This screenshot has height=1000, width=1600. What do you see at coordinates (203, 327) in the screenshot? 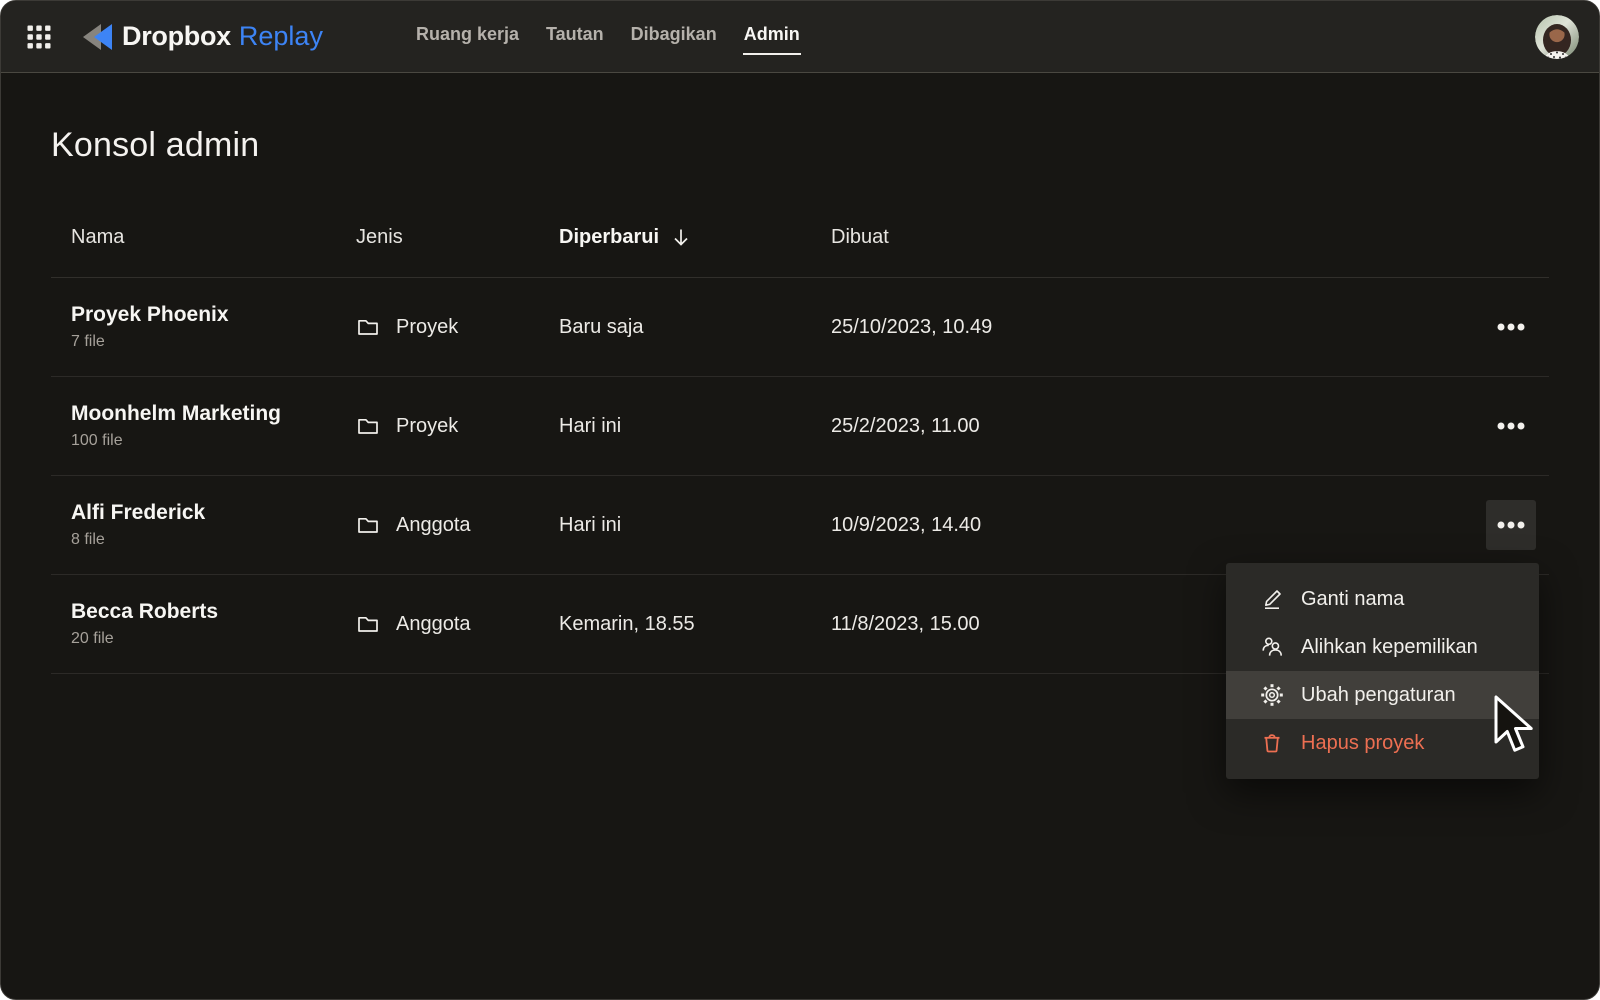
I see `cell-name: Proyek Phoenix 7 file` at bounding box center [203, 327].